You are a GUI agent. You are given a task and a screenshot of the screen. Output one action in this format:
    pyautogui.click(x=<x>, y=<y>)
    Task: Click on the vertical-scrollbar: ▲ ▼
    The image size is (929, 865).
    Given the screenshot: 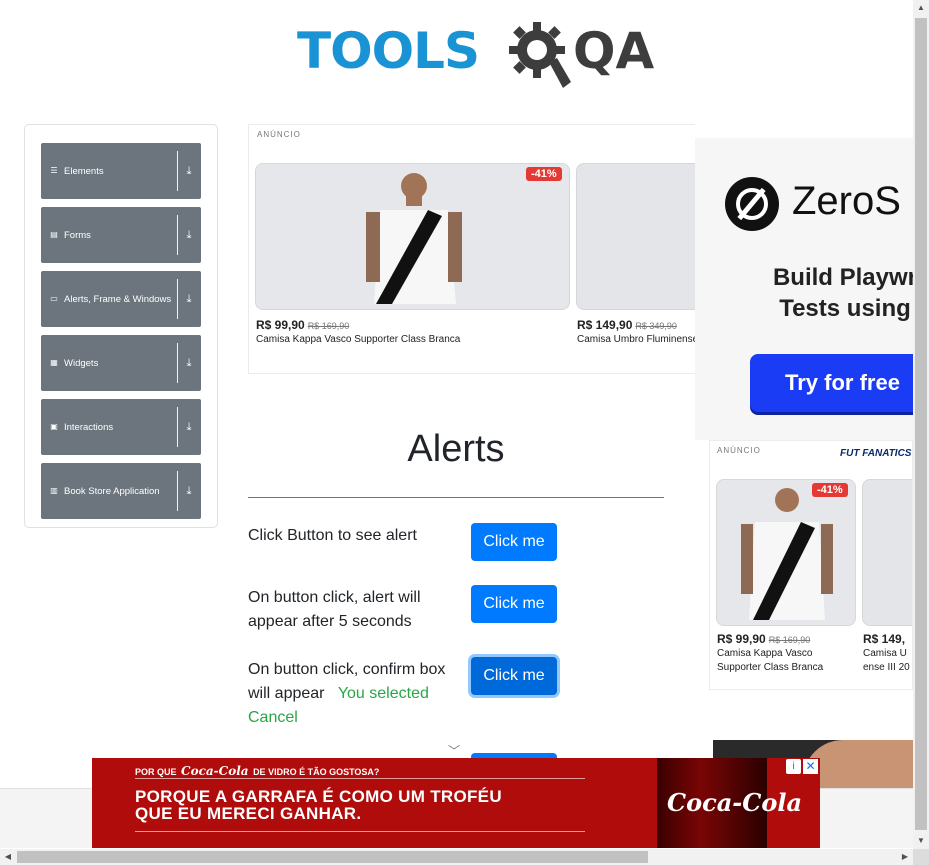 What is the action you would take?
    pyautogui.click(x=921, y=424)
    